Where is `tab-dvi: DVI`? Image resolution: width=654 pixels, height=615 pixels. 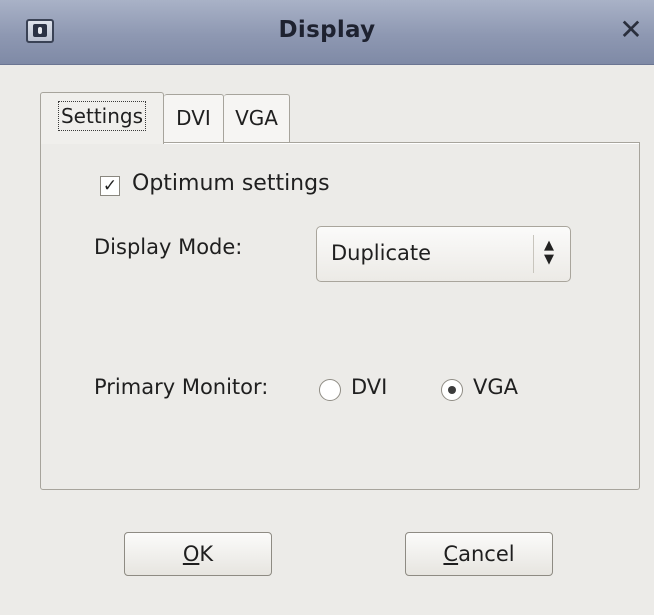
tab-dvi: DVI is located at coordinates (194, 118).